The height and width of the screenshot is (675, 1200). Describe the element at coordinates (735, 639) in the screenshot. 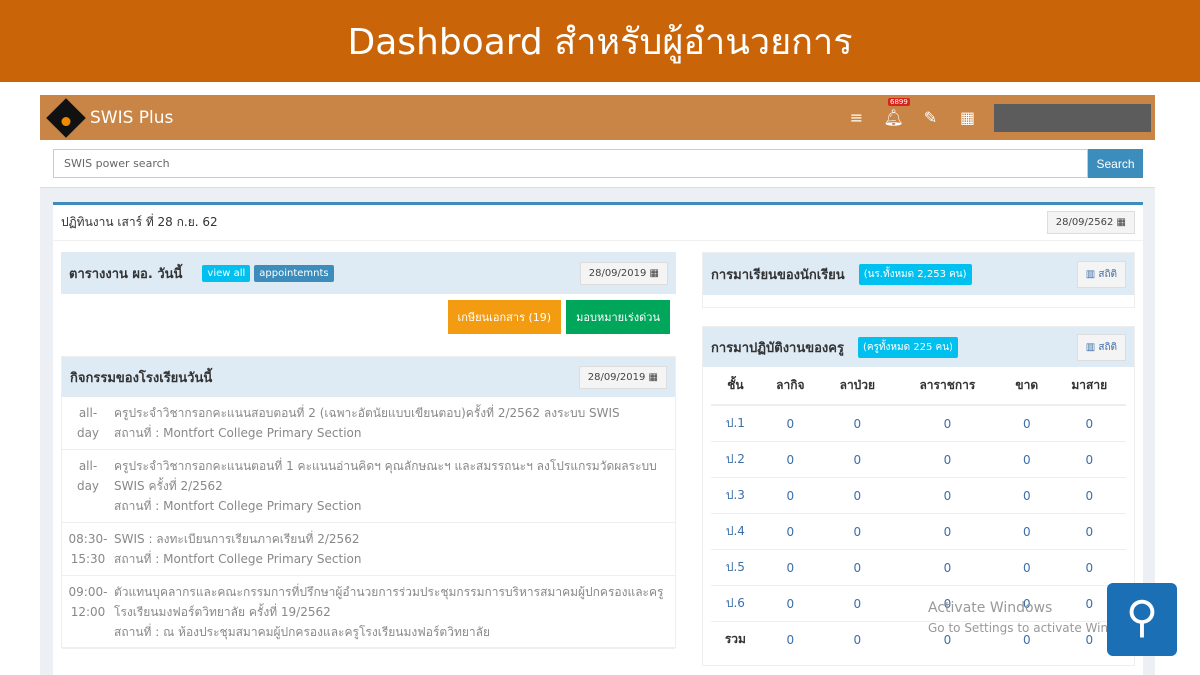

I see `table-cell: รวม` at that location.